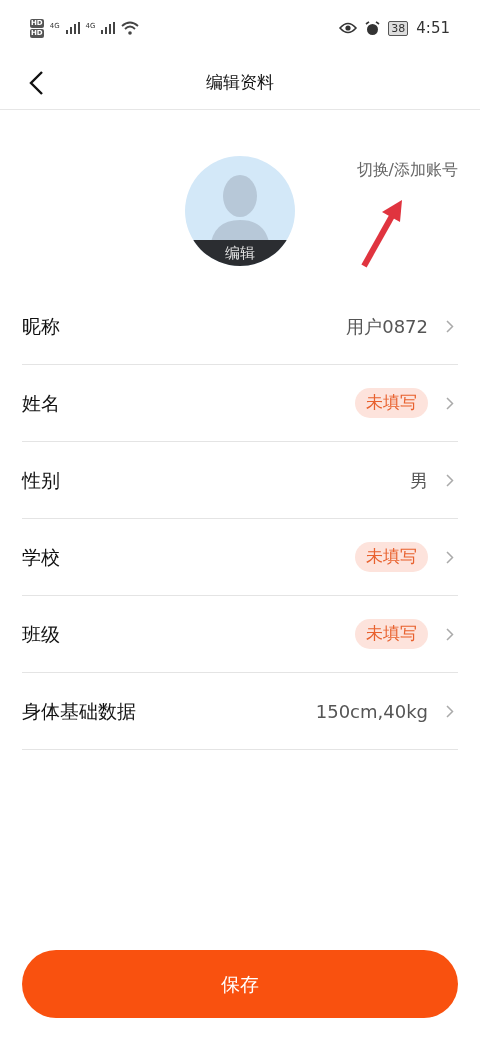  What do you see at coordinates (433, 28) in the screenshot?
I see `clock-time: 4:51` at bounding box center [433, 28].